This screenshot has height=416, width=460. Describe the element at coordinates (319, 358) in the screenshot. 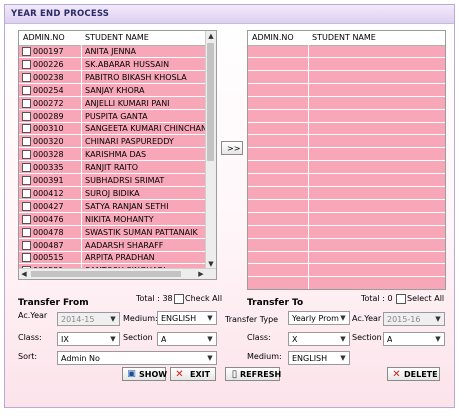

I see `to-medium-select: ENGLISH ▼` at that location.